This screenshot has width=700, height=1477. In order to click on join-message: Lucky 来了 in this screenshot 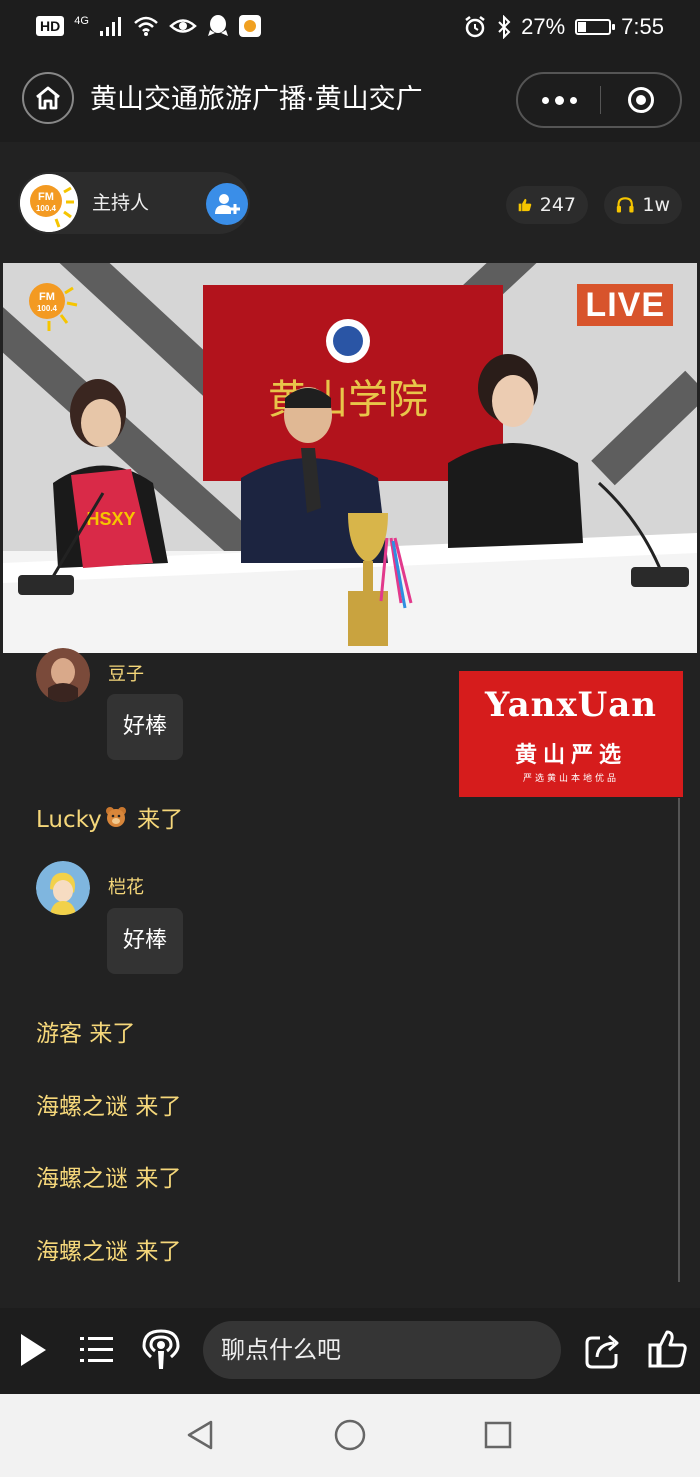, I will do `click(109, 817)`.